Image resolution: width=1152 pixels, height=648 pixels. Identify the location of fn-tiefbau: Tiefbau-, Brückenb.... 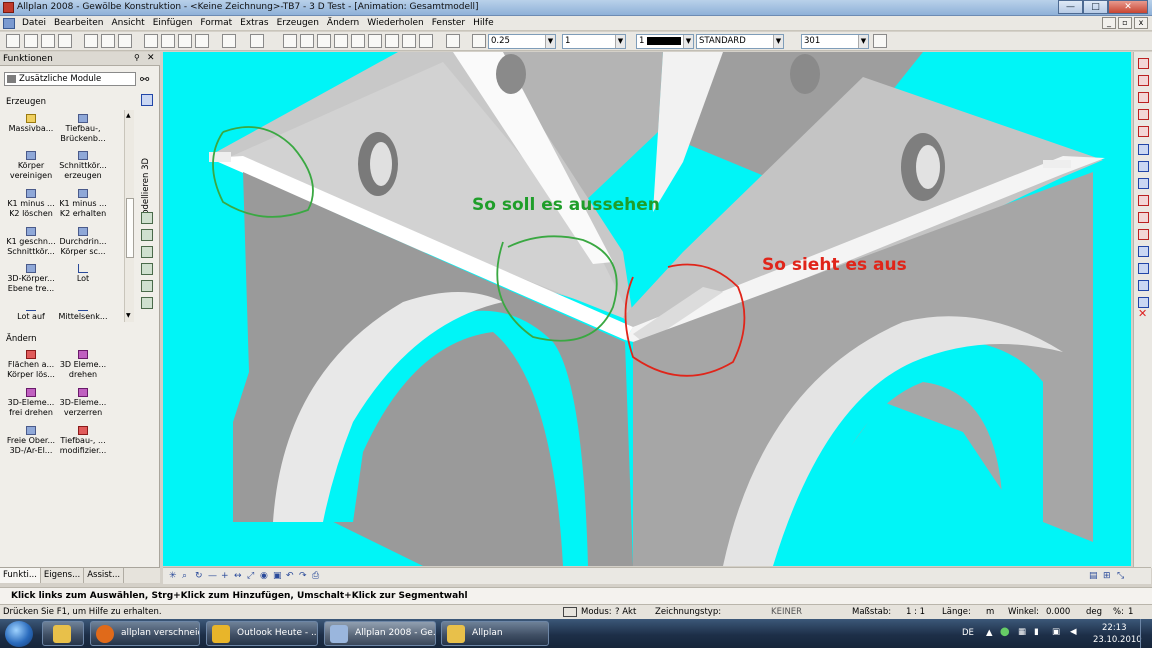
(83, 128).